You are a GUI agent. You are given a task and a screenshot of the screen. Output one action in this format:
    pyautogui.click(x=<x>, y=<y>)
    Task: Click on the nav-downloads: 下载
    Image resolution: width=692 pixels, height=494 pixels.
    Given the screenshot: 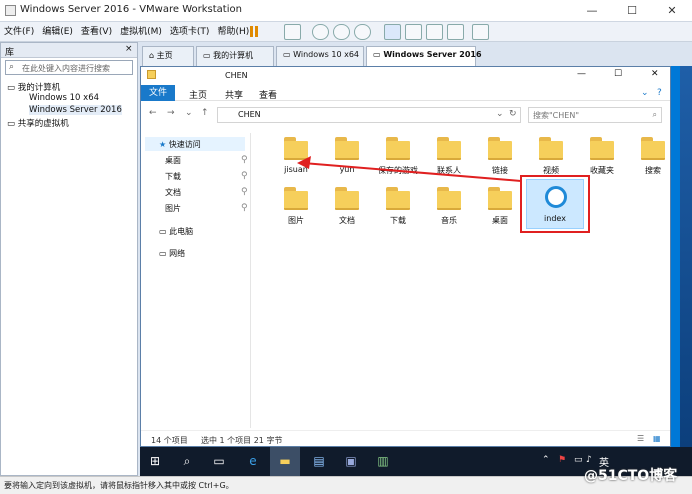 What is the action you would take?
    pyautogui.click(x=173, y=178)
    